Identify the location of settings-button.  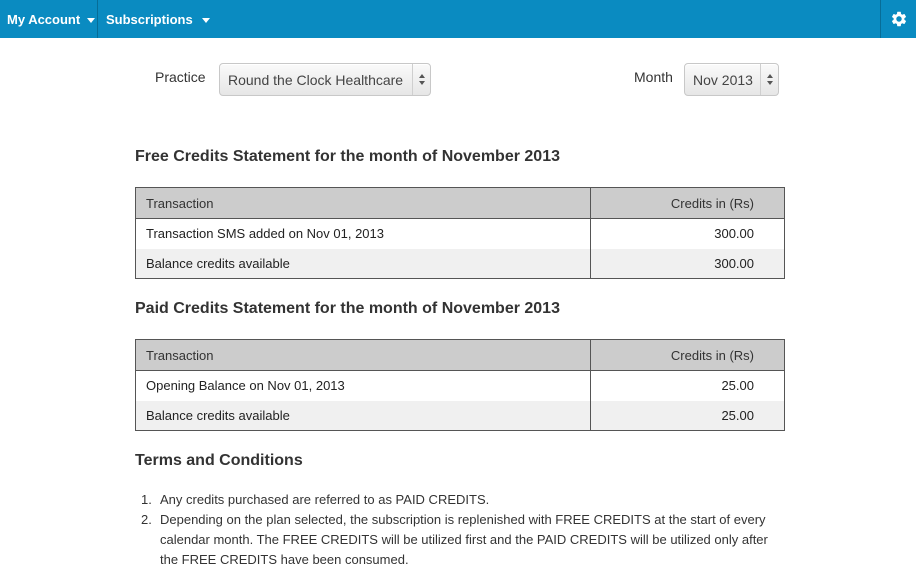
(898, 19).